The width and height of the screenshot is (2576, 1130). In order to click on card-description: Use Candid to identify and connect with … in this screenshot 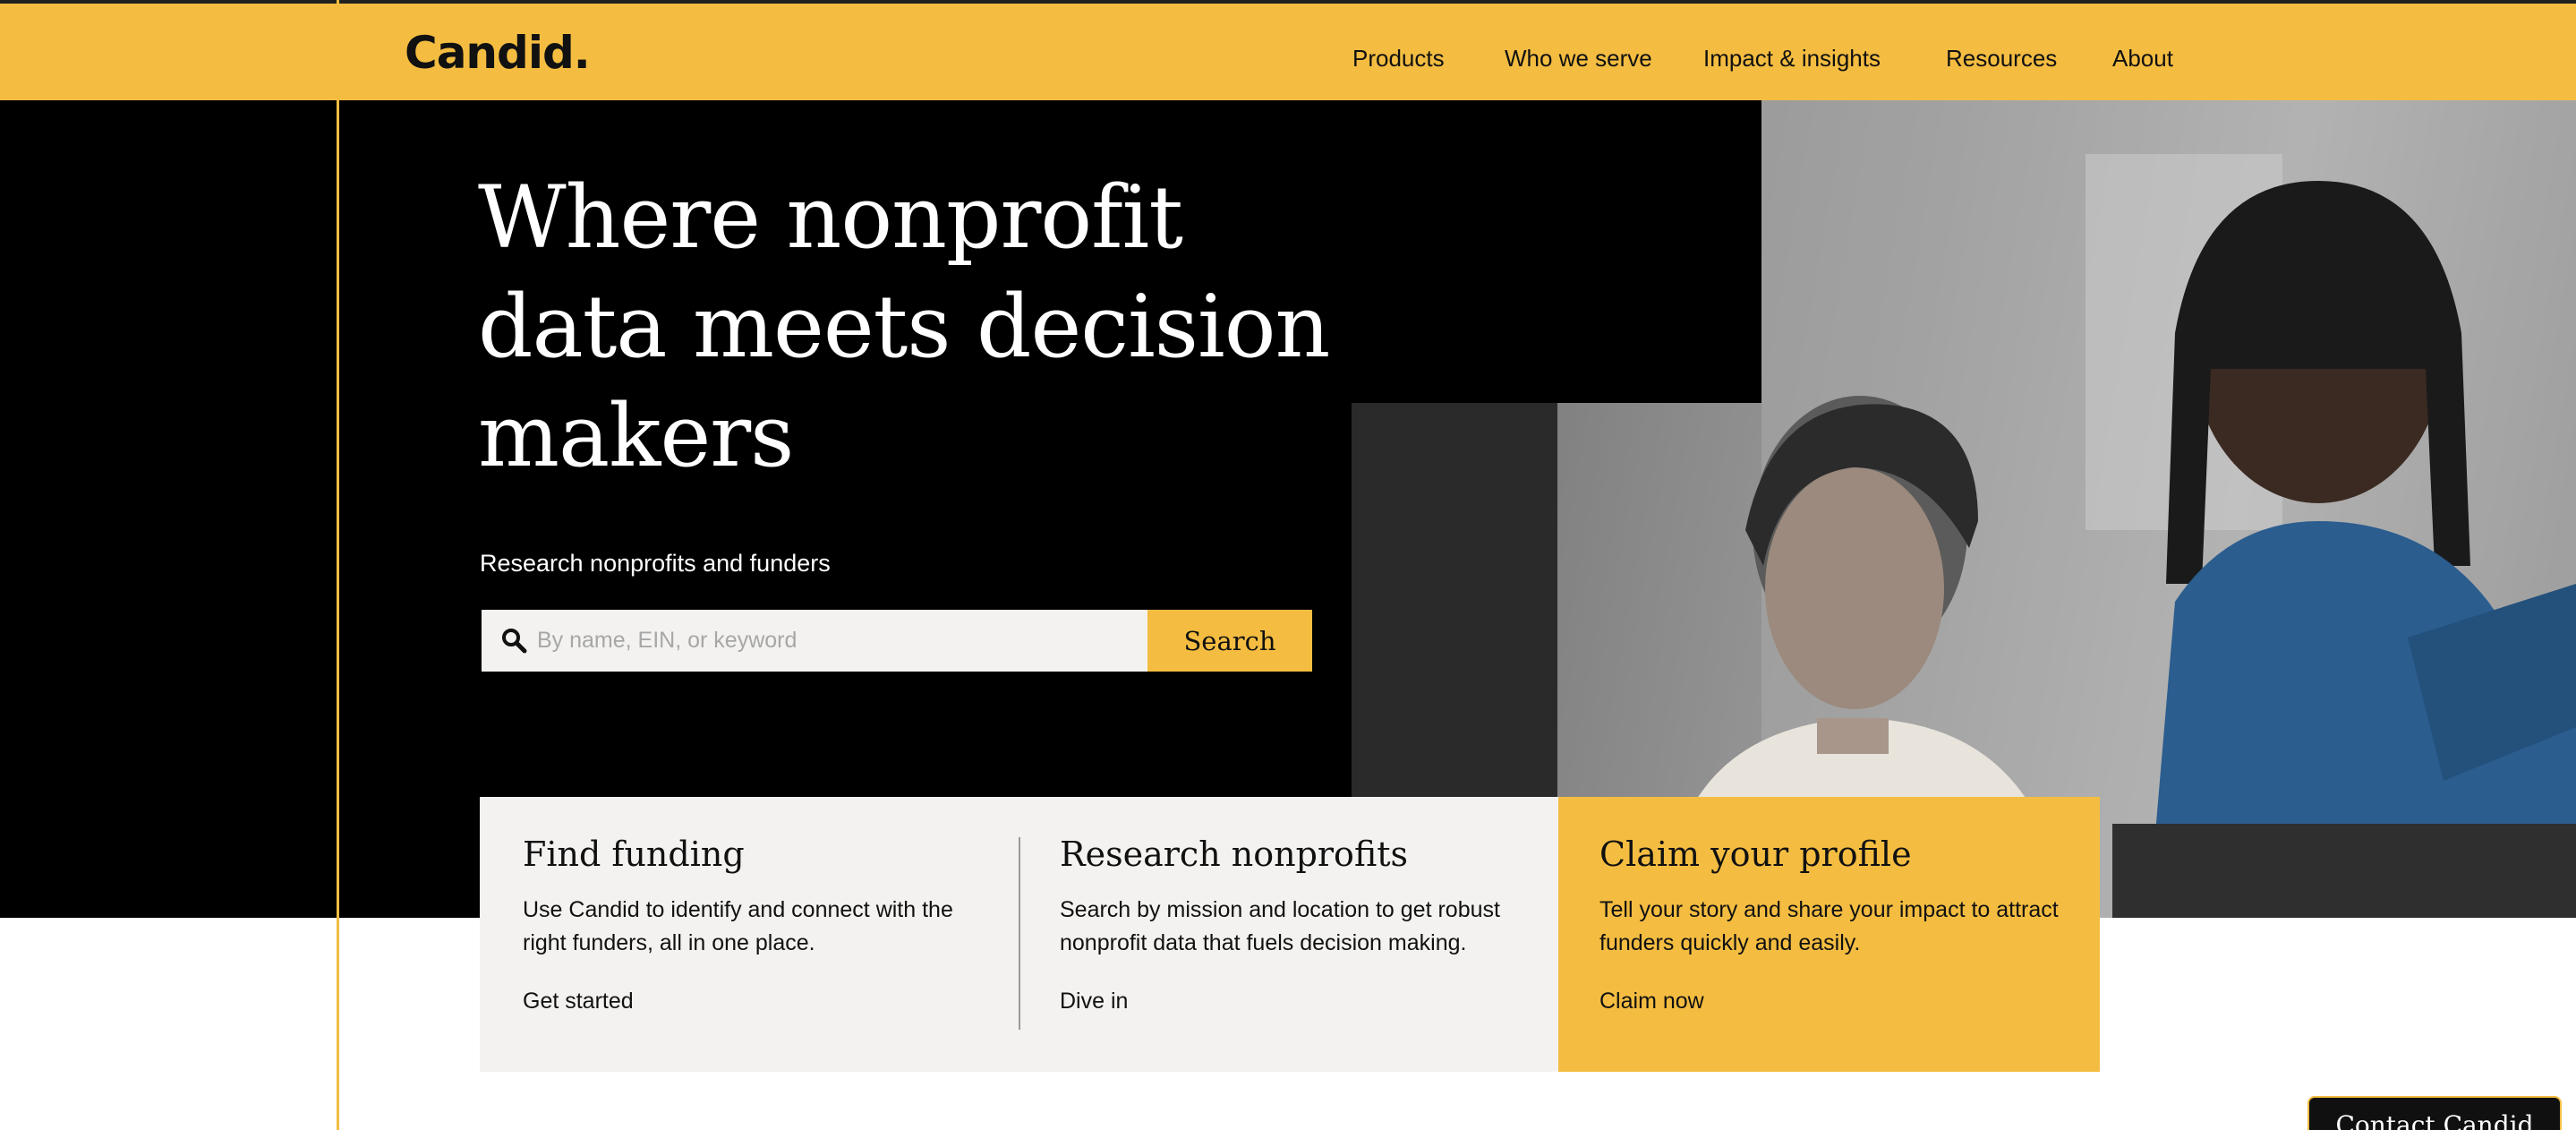, I will do `click(738, 926)`.